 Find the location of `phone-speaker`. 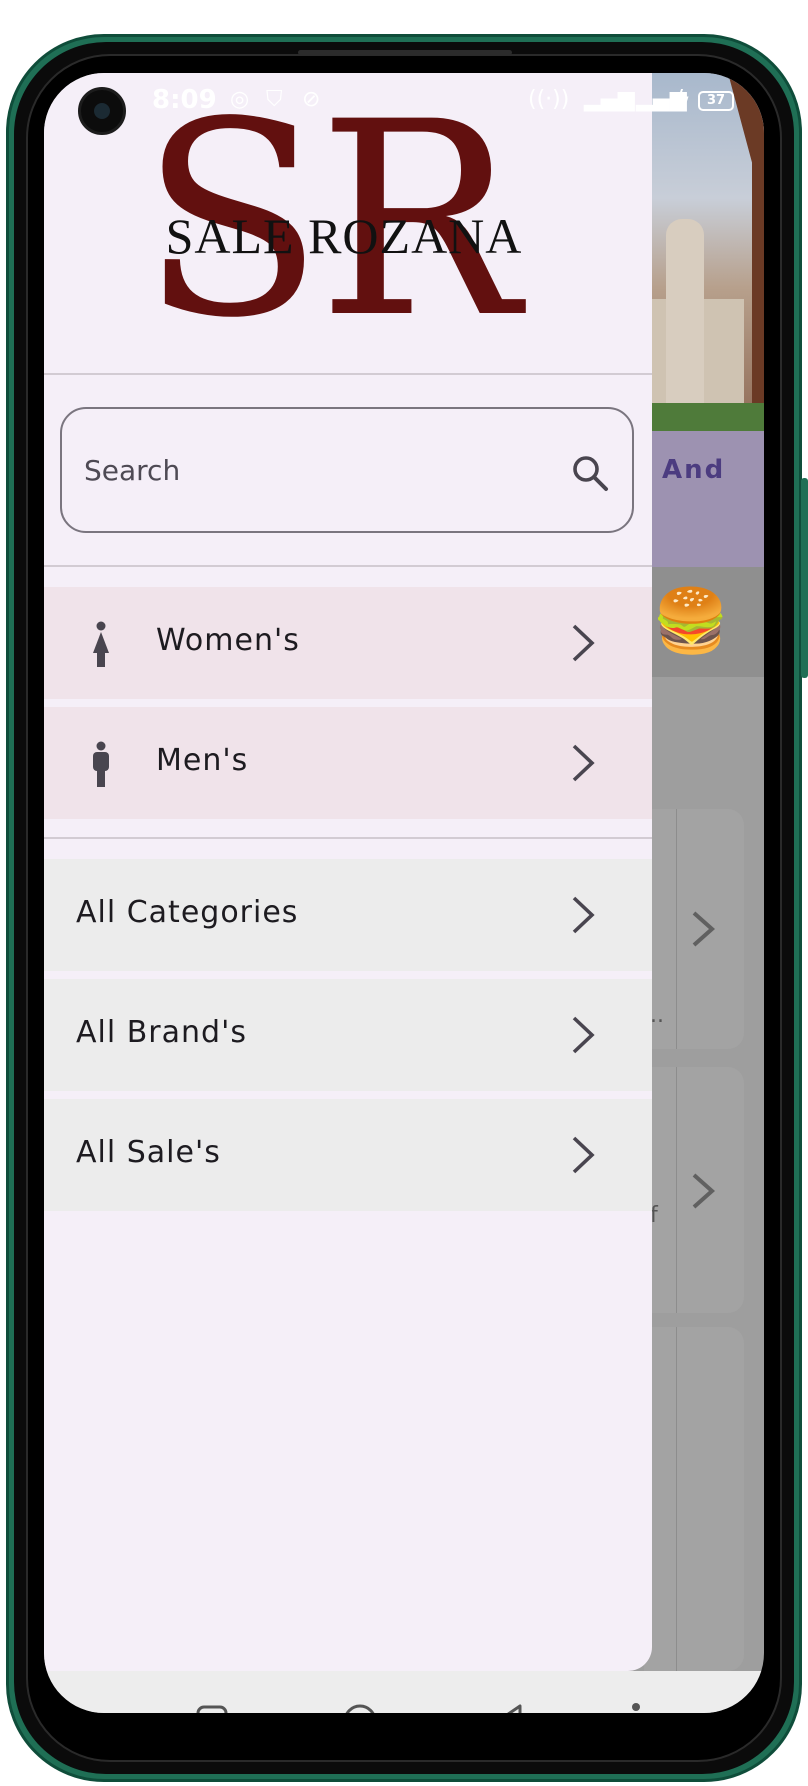

phone-speaker is located at coordinates (405, 52).